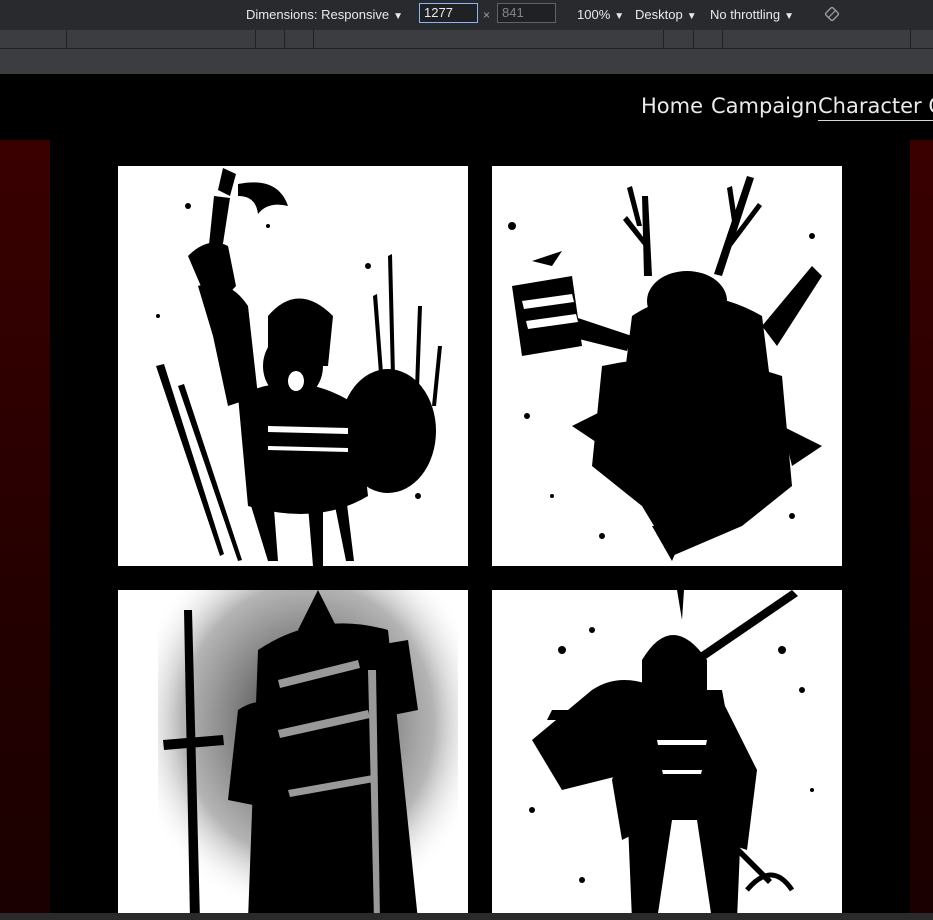 This screenshot has height=920, width=933. I want to click on throttling-label: No throttling, so click(745, 14).